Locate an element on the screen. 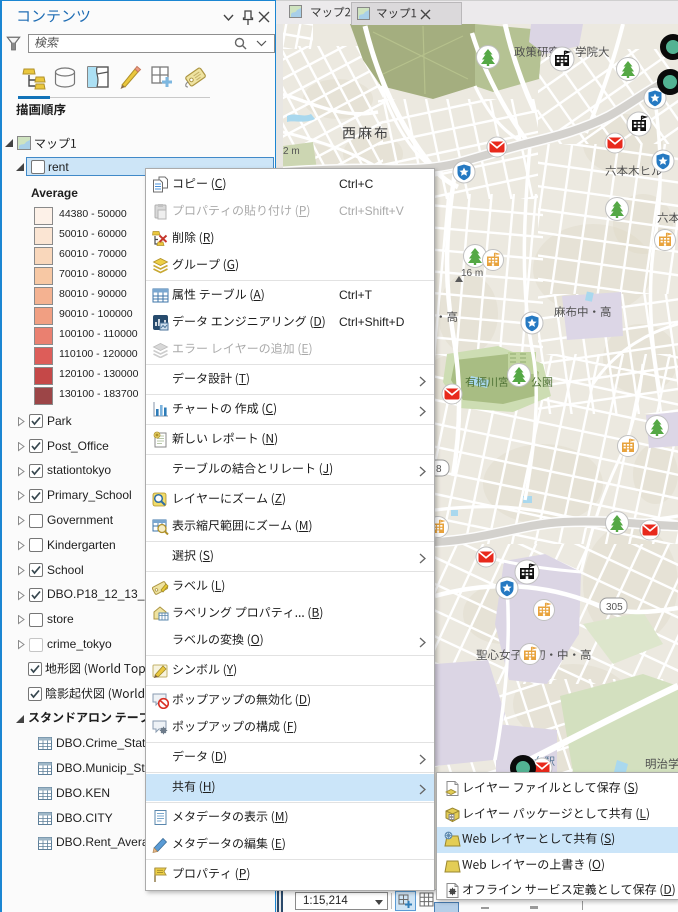 The image size is (678, 912). svg-text: 2 m is located at coordinates (291, 151).